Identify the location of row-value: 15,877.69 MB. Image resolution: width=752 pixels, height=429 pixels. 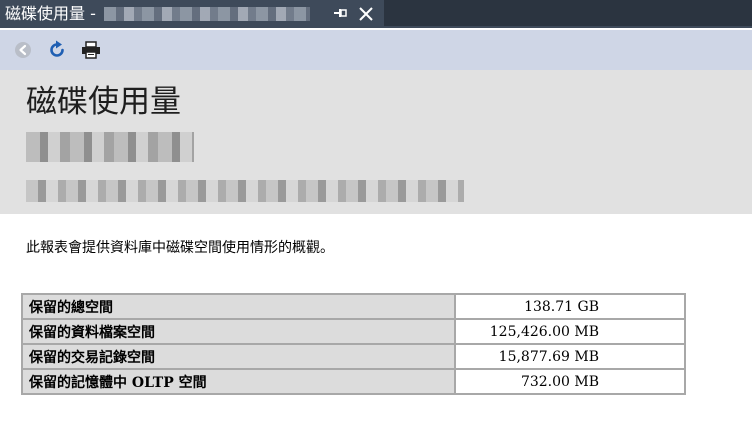
(570, 356).